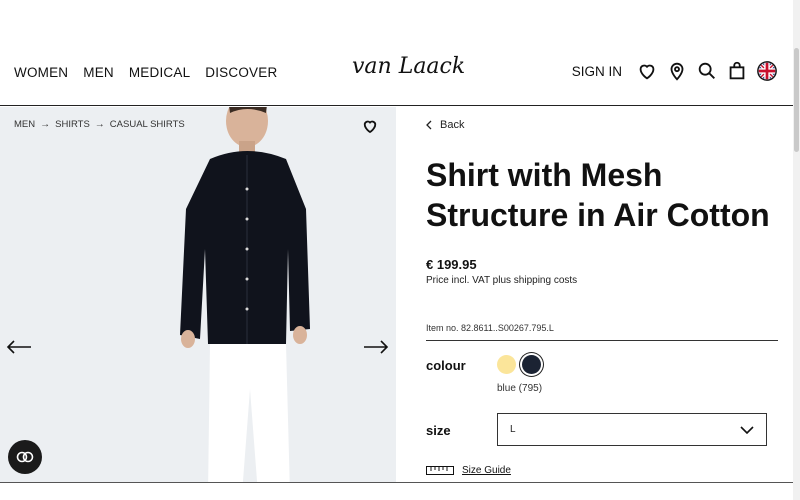 This screenshot has height=500, width=800. I want to click on search-icon, so click(707, 71).